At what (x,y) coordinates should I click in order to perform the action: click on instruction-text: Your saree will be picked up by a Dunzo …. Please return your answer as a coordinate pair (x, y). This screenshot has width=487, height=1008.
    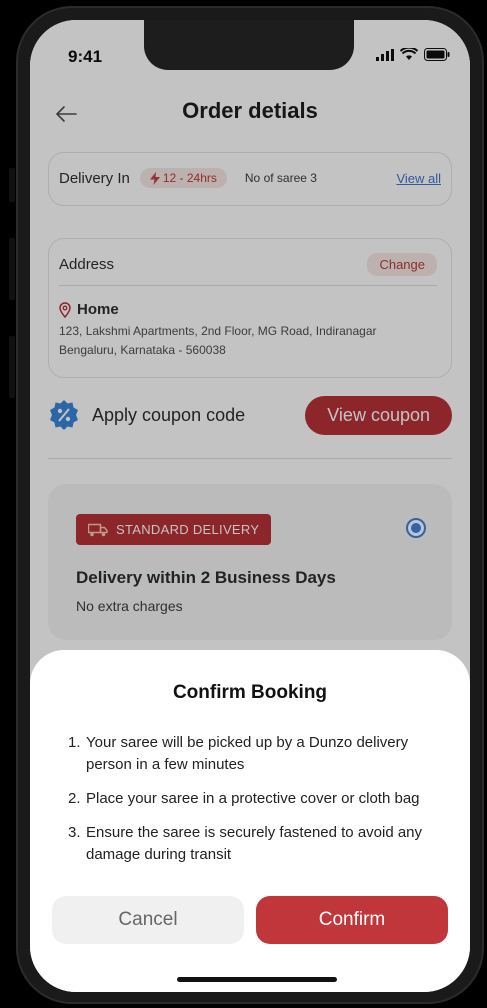
    Looking at the image, I should click on (247, 753).